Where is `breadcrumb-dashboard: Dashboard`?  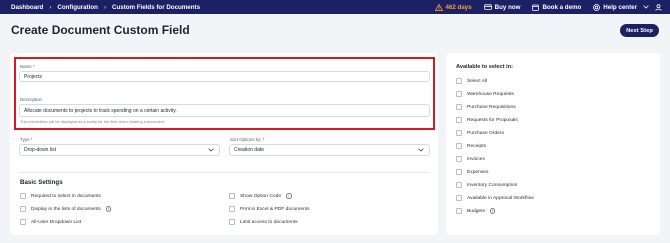
breadcrumb-dashboard: Dashboard is located at coordinates (27, 7).